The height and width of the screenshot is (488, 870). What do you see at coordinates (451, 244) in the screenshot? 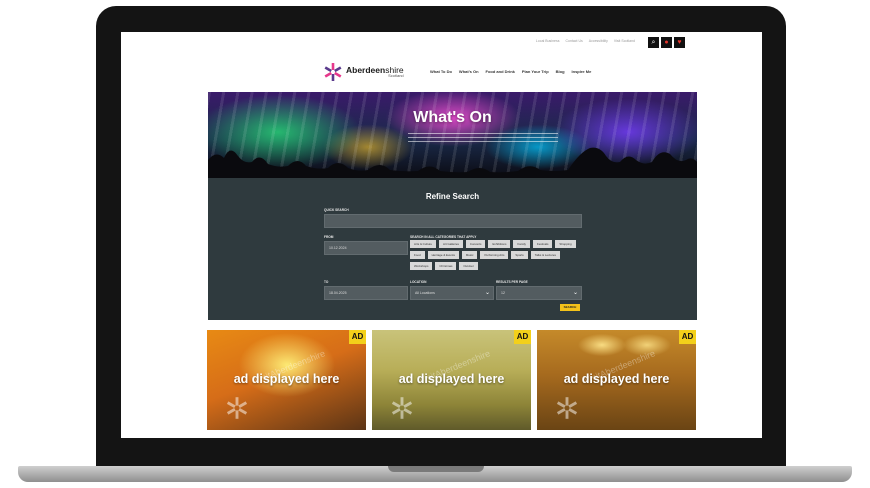
I see `category-chip: Art Galleries` at bounding box center [451, 244].